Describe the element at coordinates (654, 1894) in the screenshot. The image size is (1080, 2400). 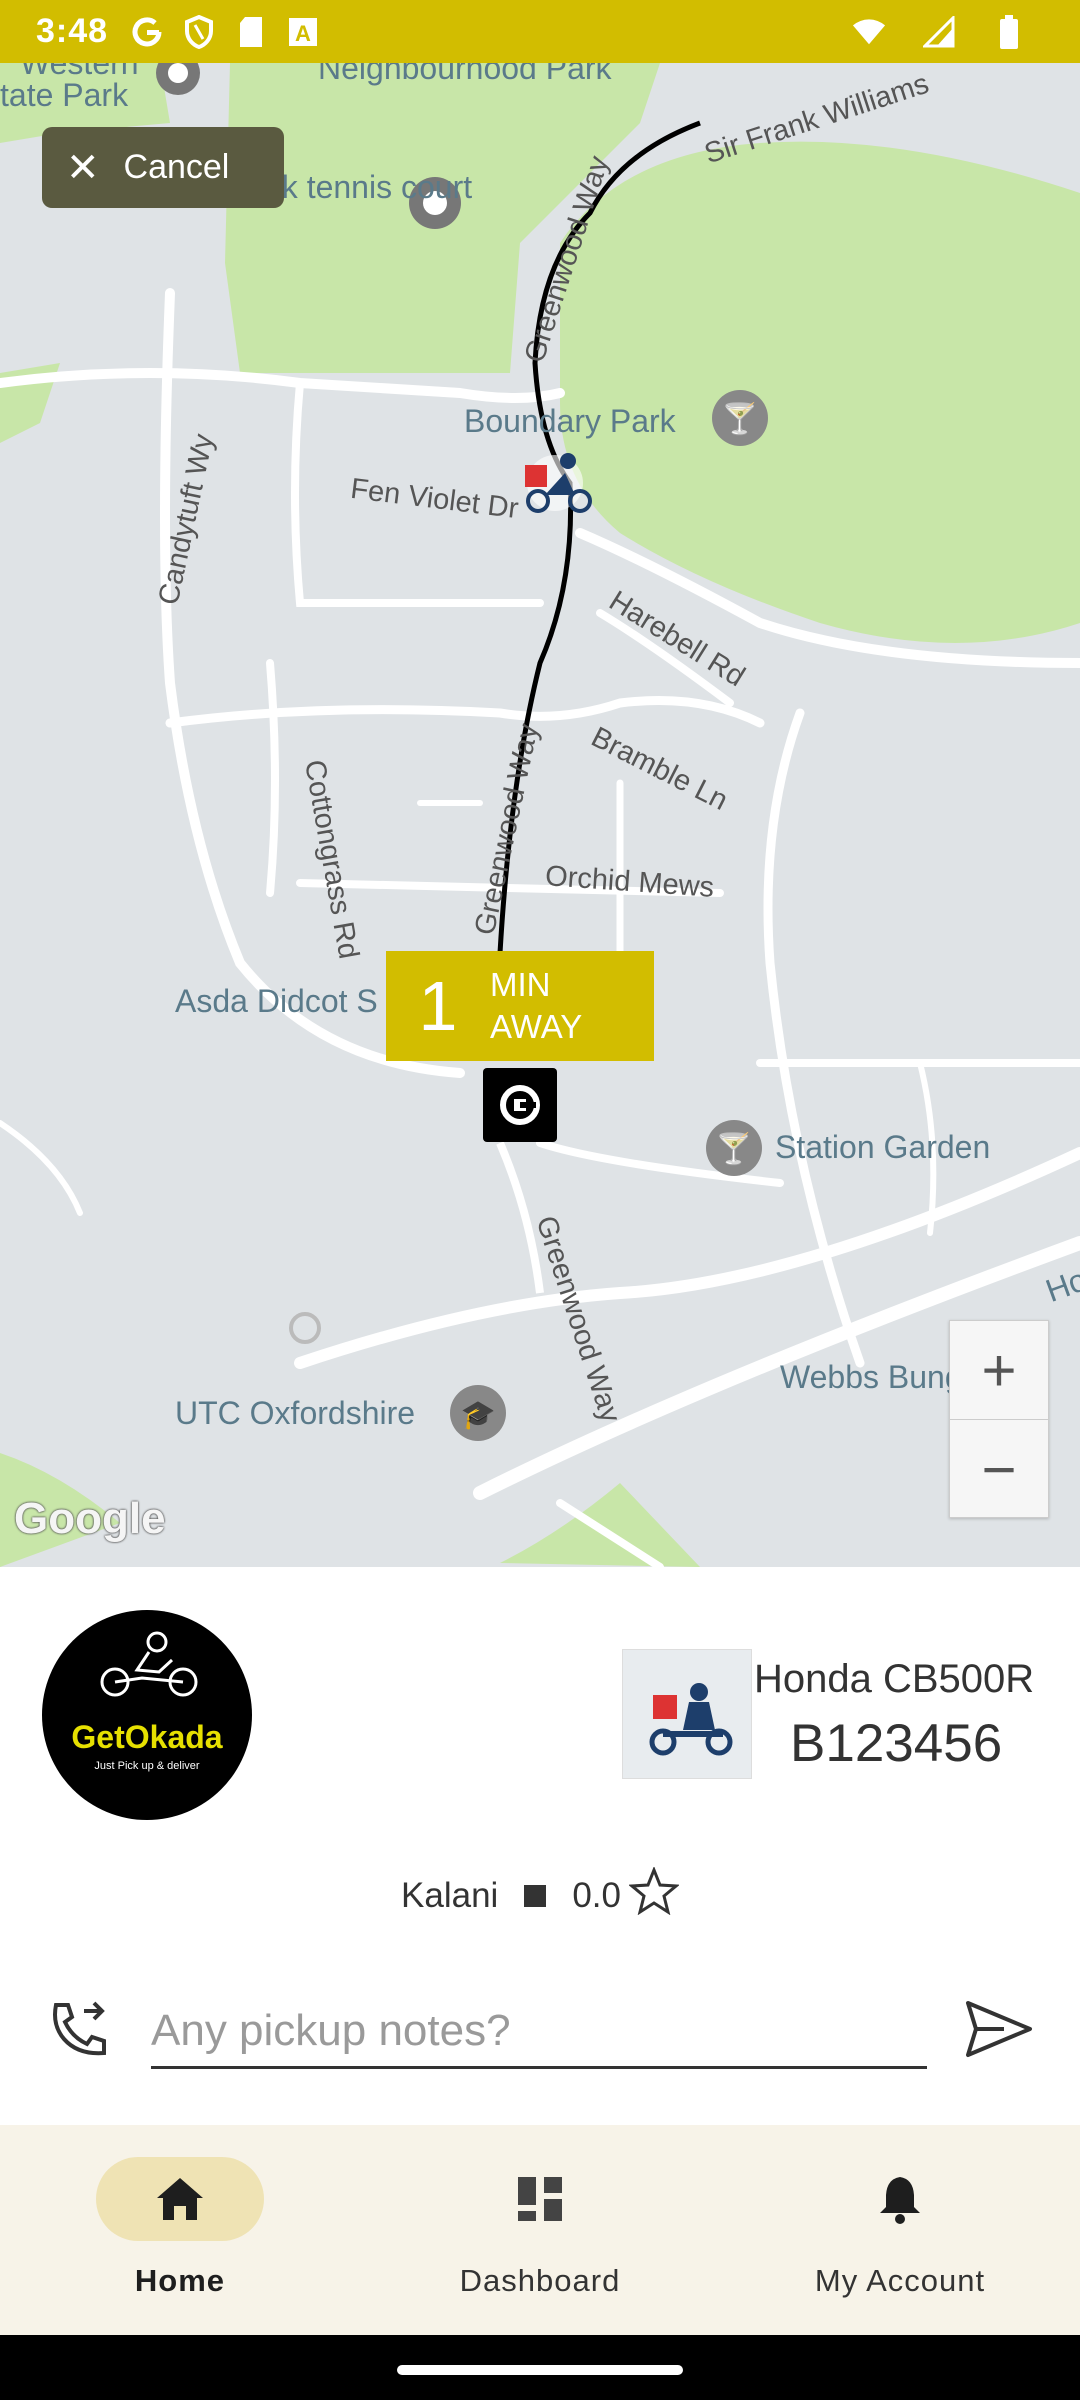
I see `star-icon` at that location.